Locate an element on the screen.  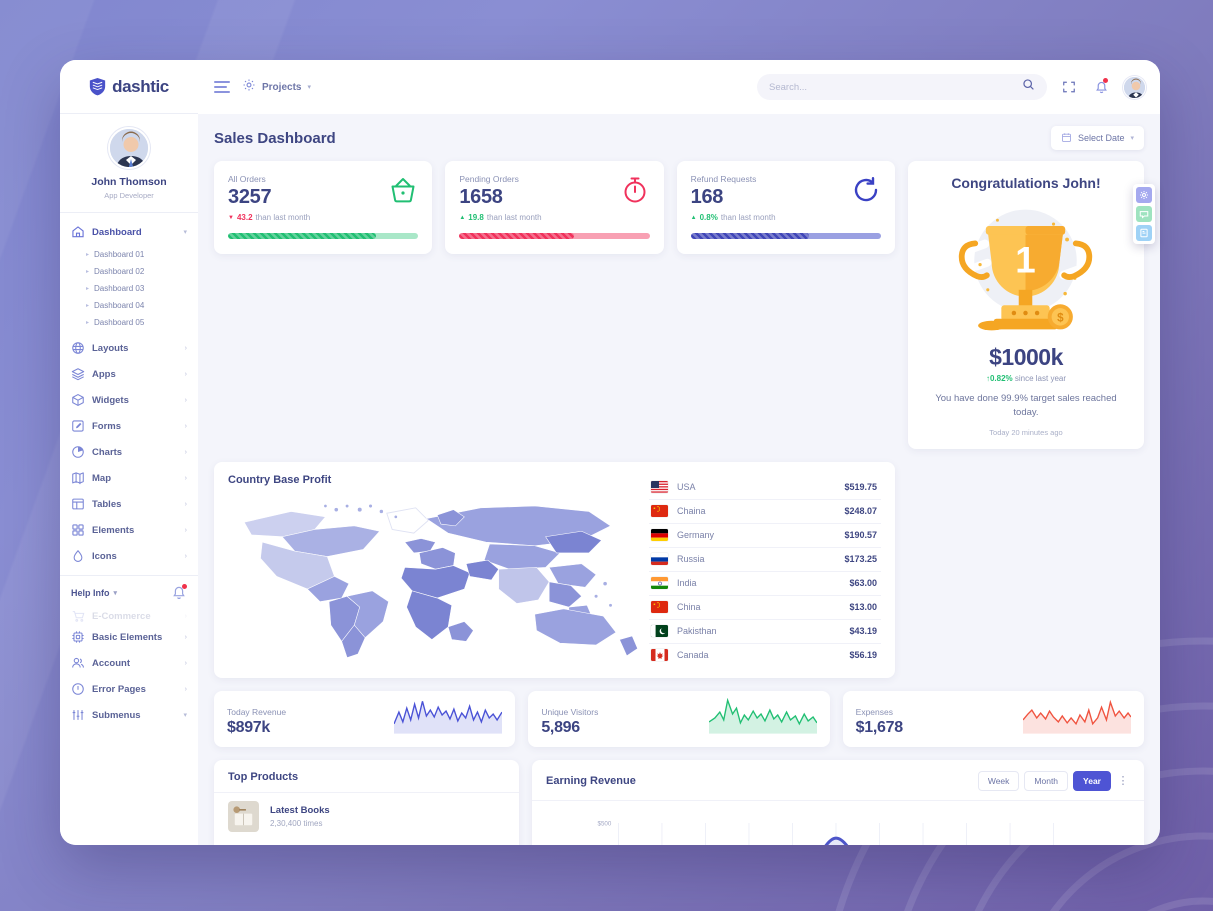
stat-delta-value: 0.8% is located at coordinates (708, 217).